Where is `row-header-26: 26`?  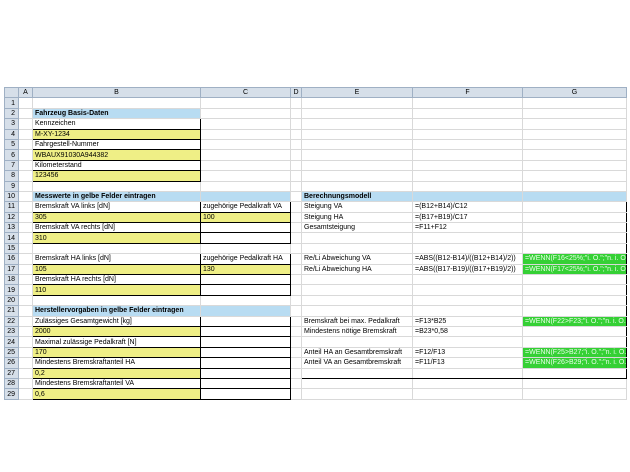 row-header-26: 26 is located at coordinates (11, 363).